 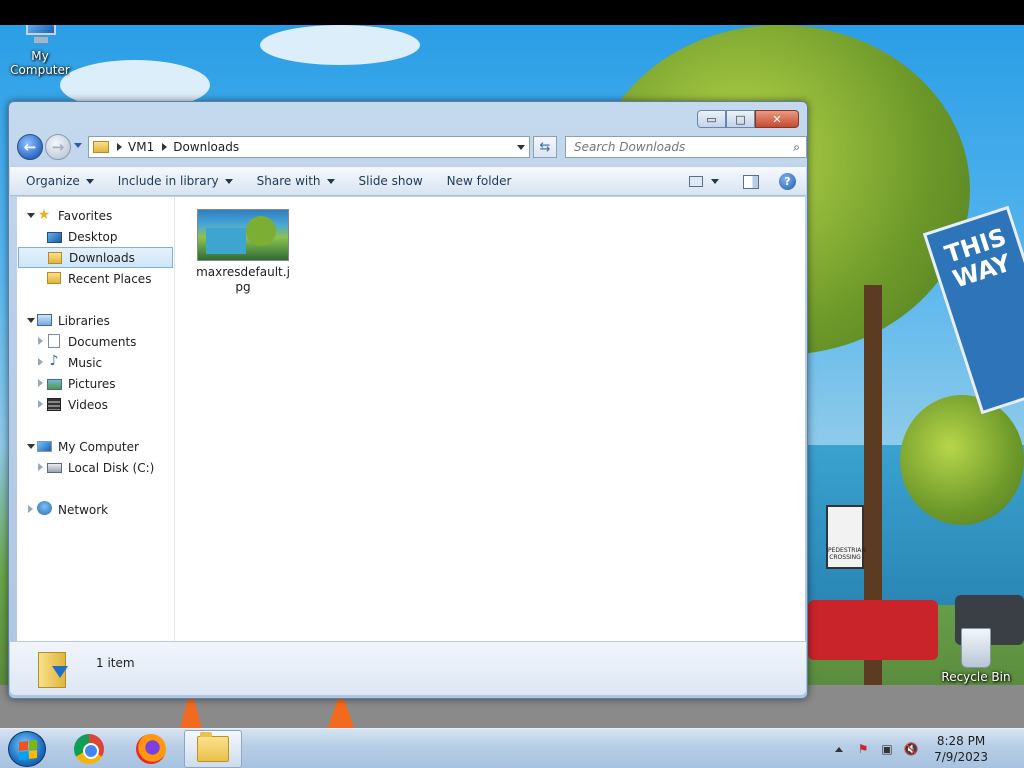 What do you see at coordinates (479, 181) in the screenshot?
I see `new-folder-button: New folder` at bounding box center [479, 181].